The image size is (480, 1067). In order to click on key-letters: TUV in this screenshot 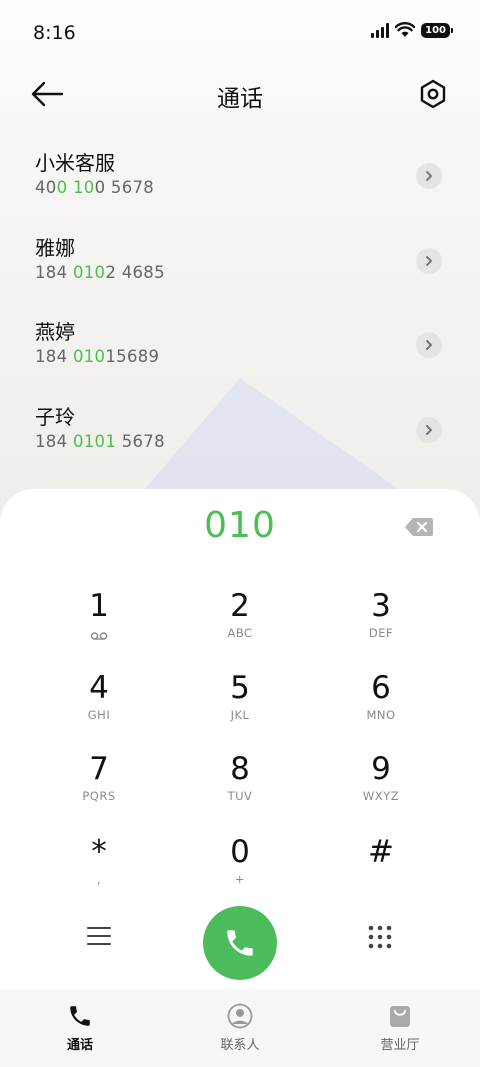, I will do `click(240, 796)`.